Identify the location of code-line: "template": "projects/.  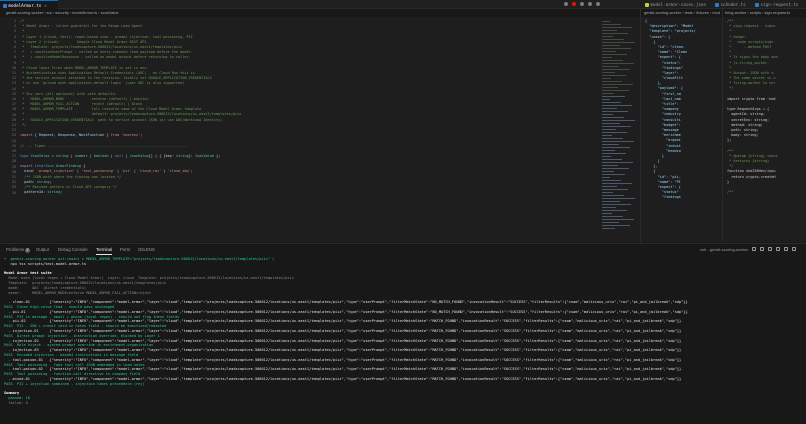
(670, 31).